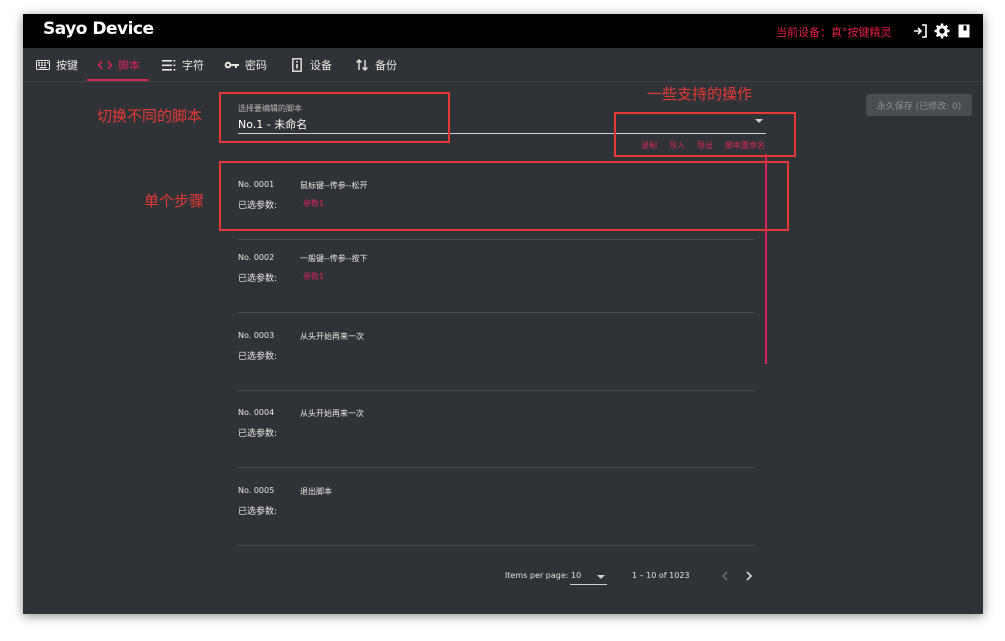 Image resolution: width=1005 pixels, height=641 pixels. Describe the element at coordinates (661, 575) in the screenshot. I see `page-range-label: 1 – 10 of 1023` at that location.